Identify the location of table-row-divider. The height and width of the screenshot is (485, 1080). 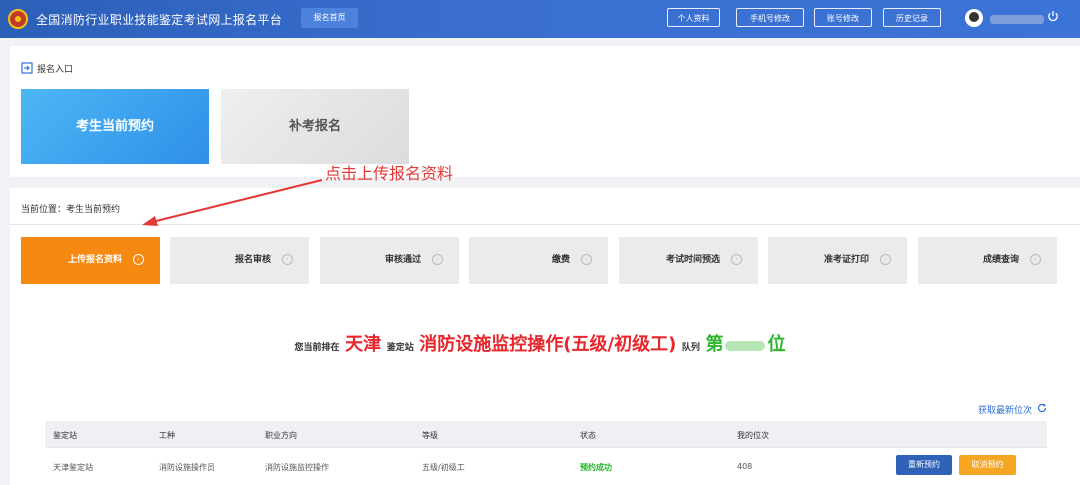
(546, 447).